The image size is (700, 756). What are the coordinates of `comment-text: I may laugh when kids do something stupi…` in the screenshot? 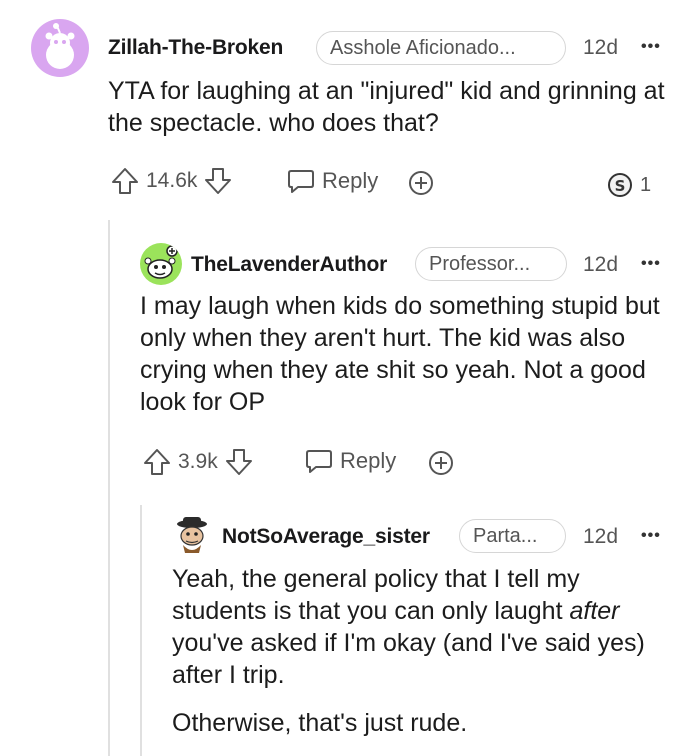 It's located at (400, 354).